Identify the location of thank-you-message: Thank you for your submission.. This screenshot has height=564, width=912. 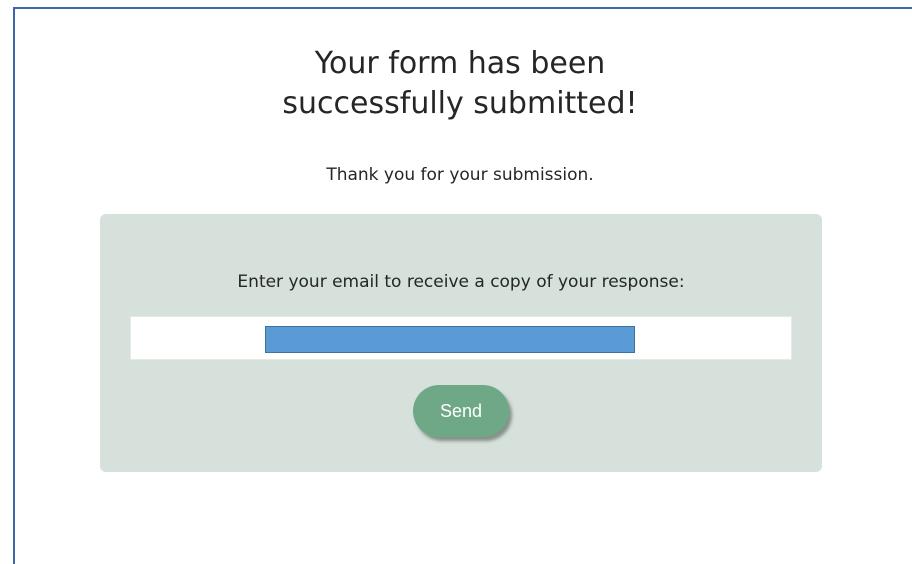
(460, 175).